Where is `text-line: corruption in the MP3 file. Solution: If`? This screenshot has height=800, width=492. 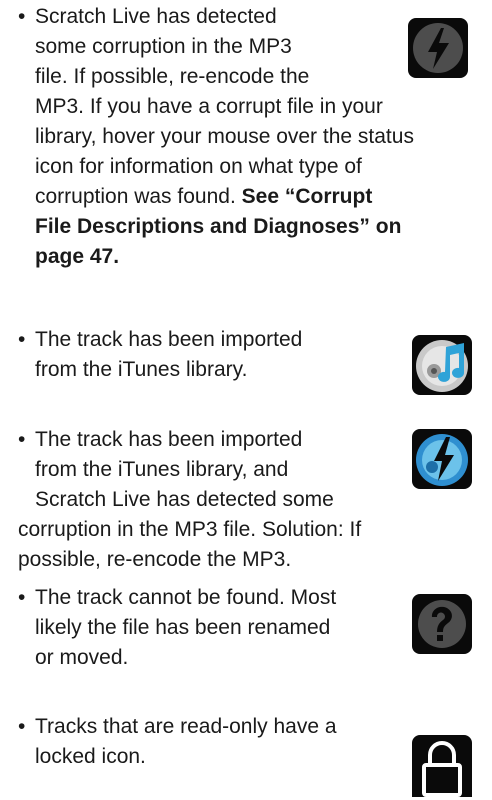 text-line: corruption in the MP3 file. Solution: If is located at coordinates (190, 529).